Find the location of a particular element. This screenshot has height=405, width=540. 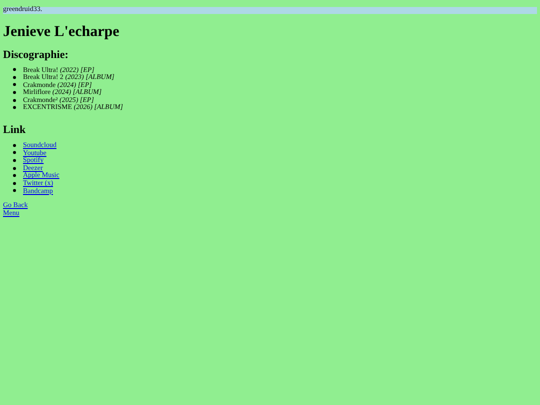

artist-name: Jenieve L'echarpe is located at coordinates (61, 32).